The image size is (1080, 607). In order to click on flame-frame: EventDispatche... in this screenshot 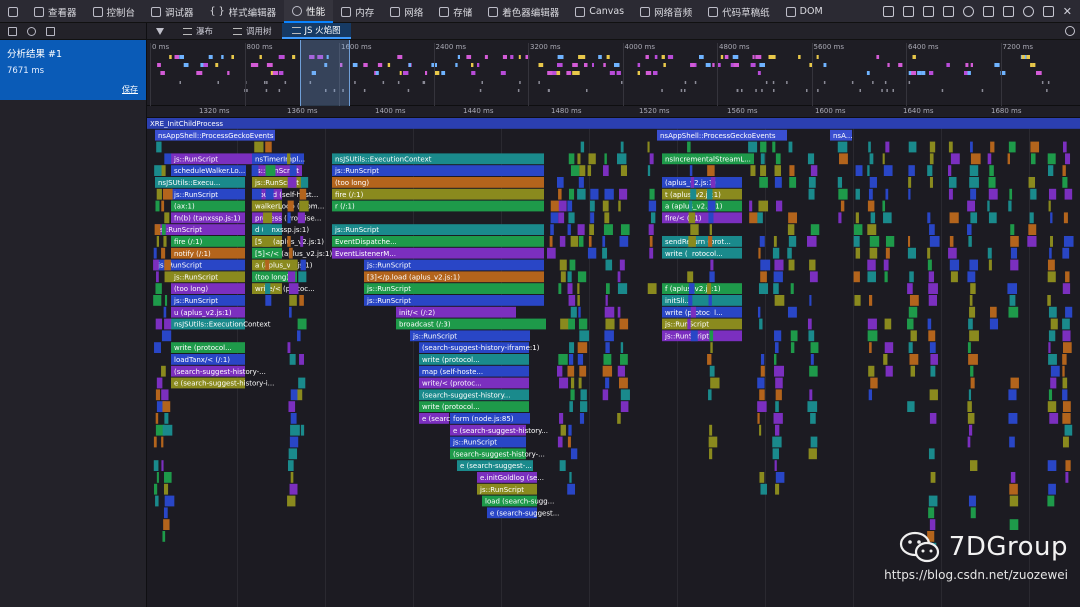, I will do `click(438, 241)`.